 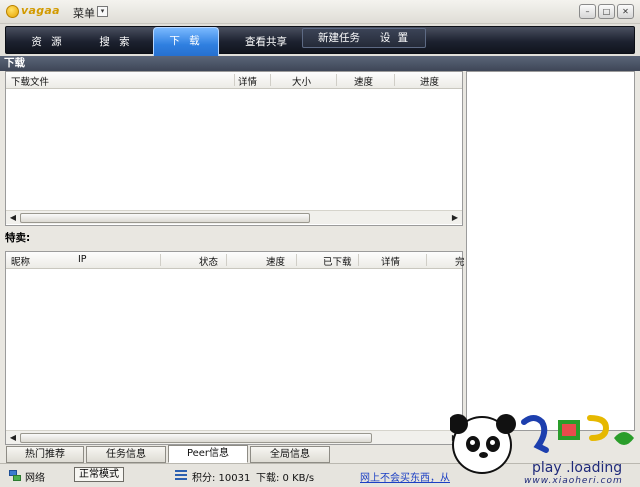 I want to click on col-downloaded: 已下载, so click(x=337, y=261).